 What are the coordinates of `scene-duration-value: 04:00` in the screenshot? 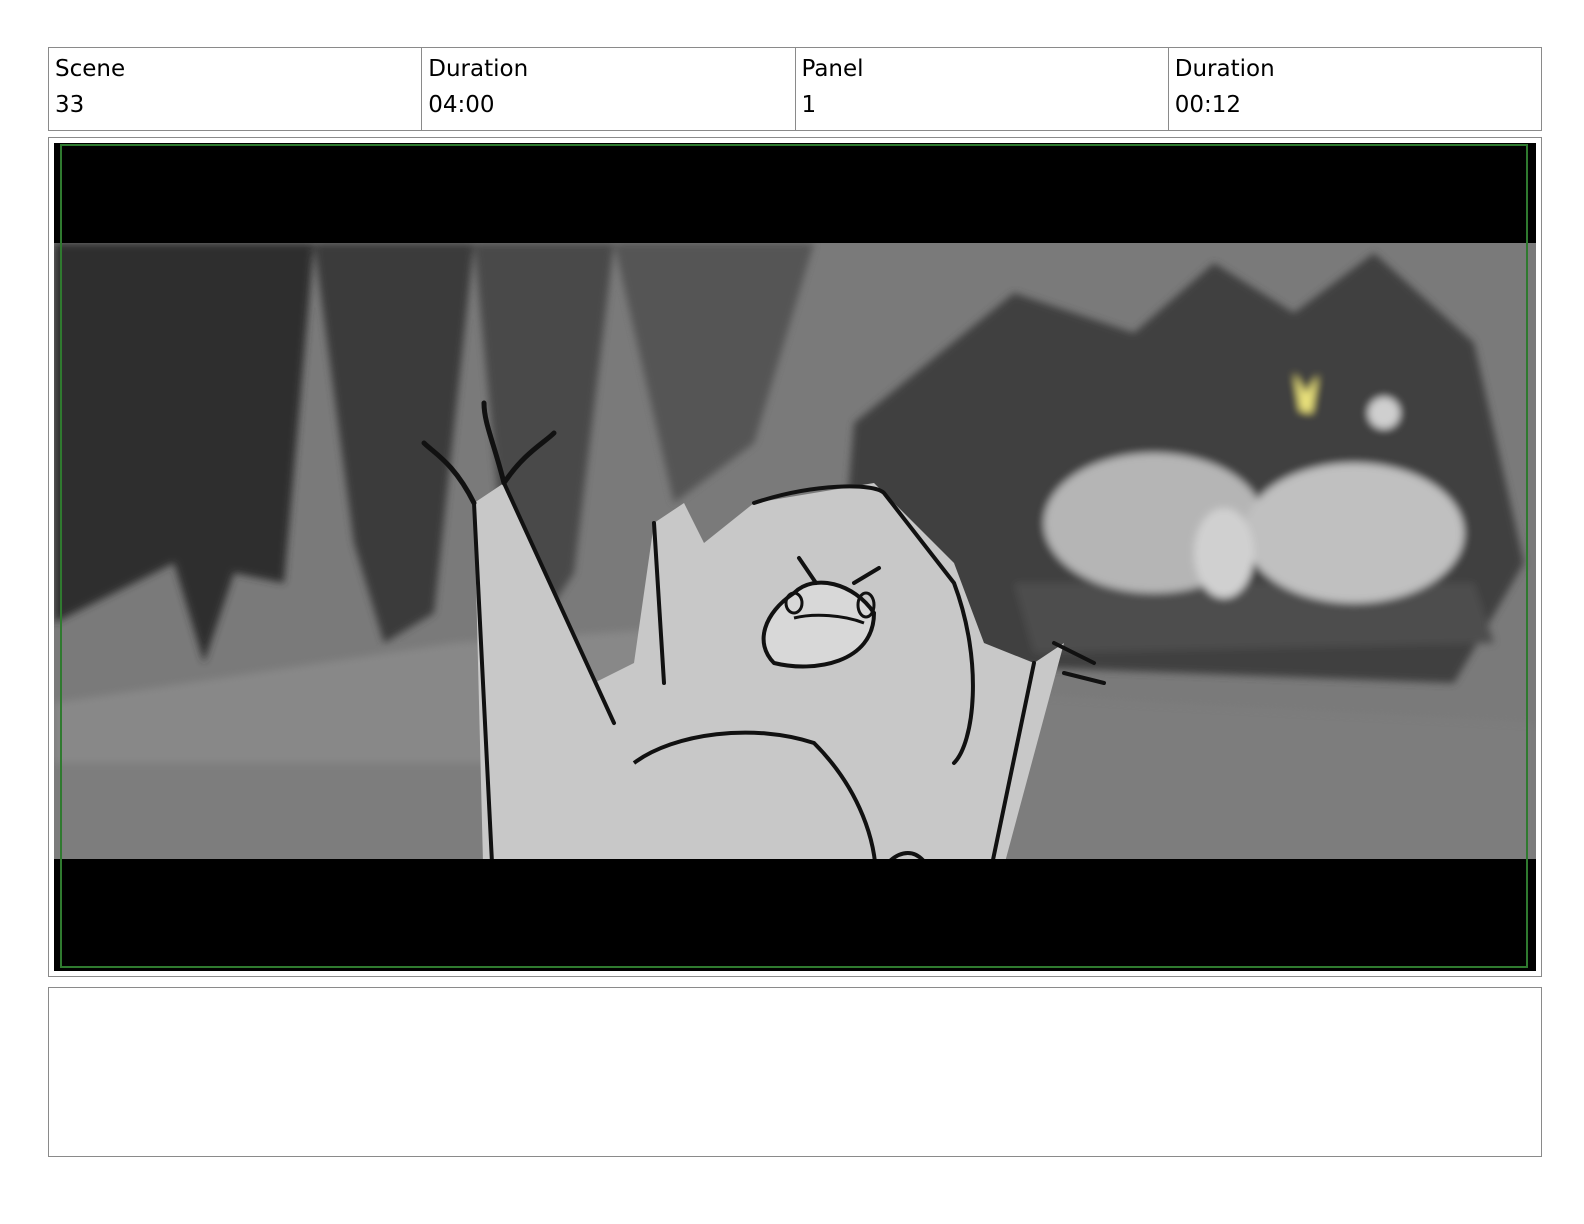 It's located at (461, 105).